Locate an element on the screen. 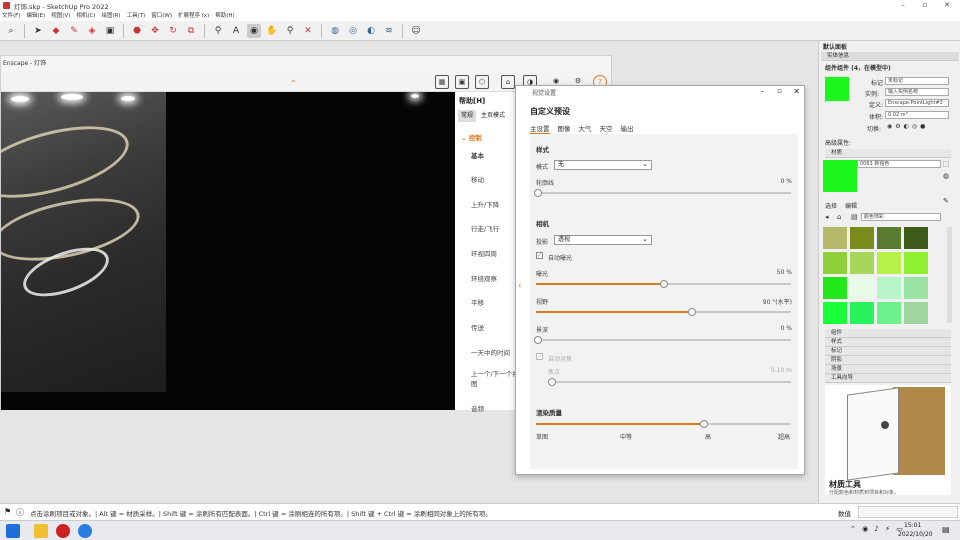 Image resolution: width=960 pixels, height=540 pixels. search-icon: ⌕ is located at coordinates (11, 31).